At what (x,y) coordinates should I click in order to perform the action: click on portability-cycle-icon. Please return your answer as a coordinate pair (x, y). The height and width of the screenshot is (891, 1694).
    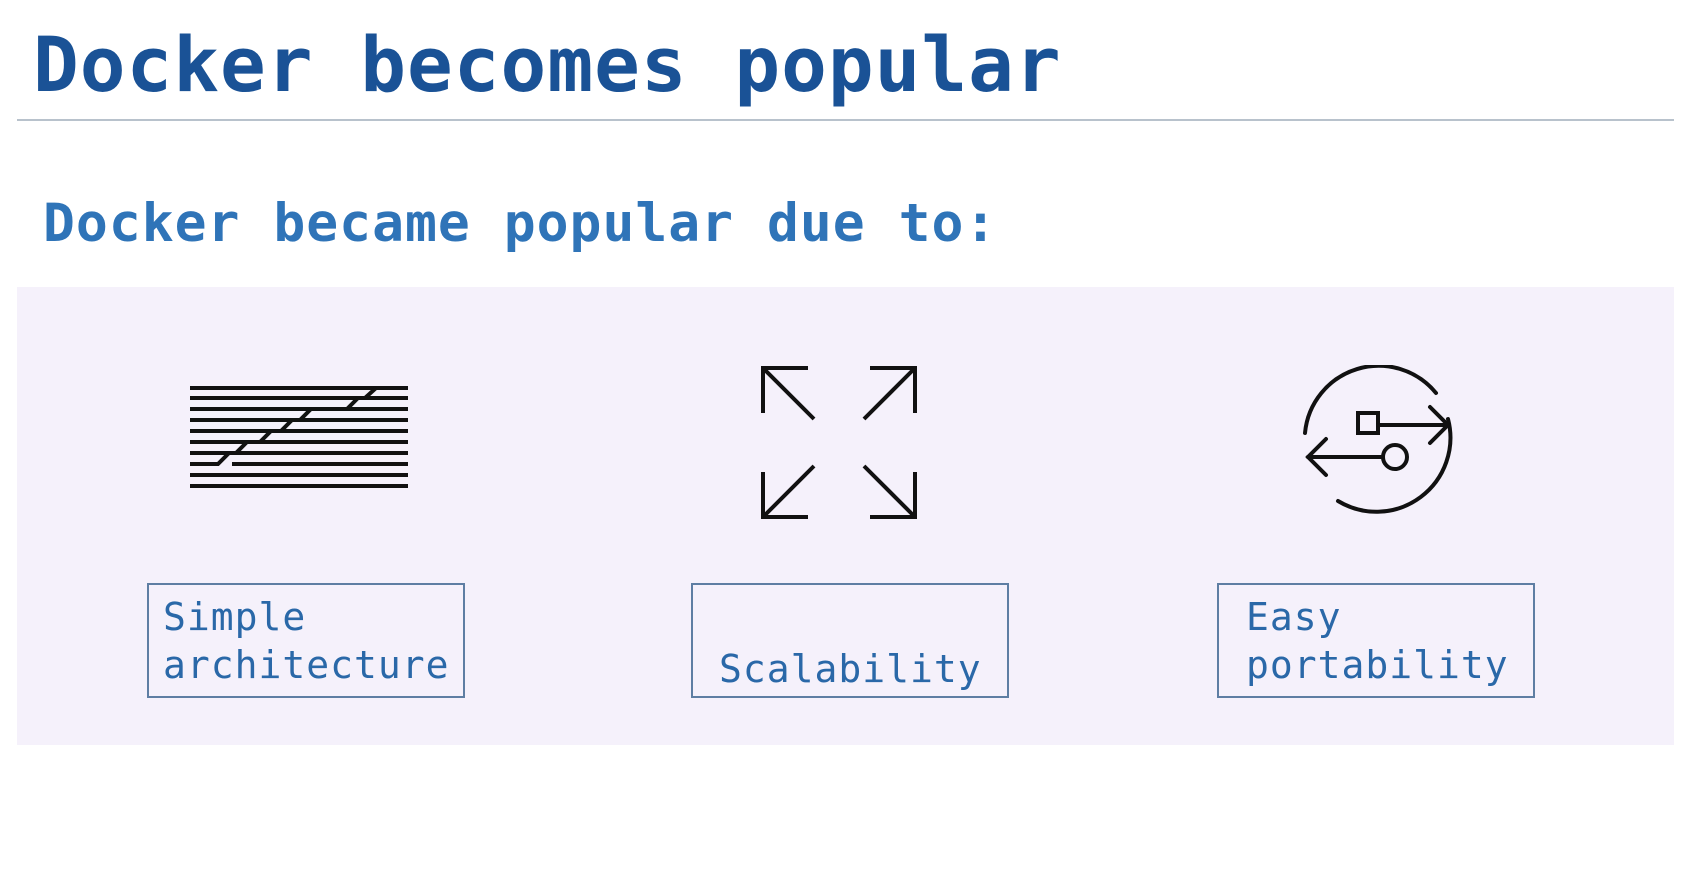
    Looking at the image, I should click on (1378, 439).